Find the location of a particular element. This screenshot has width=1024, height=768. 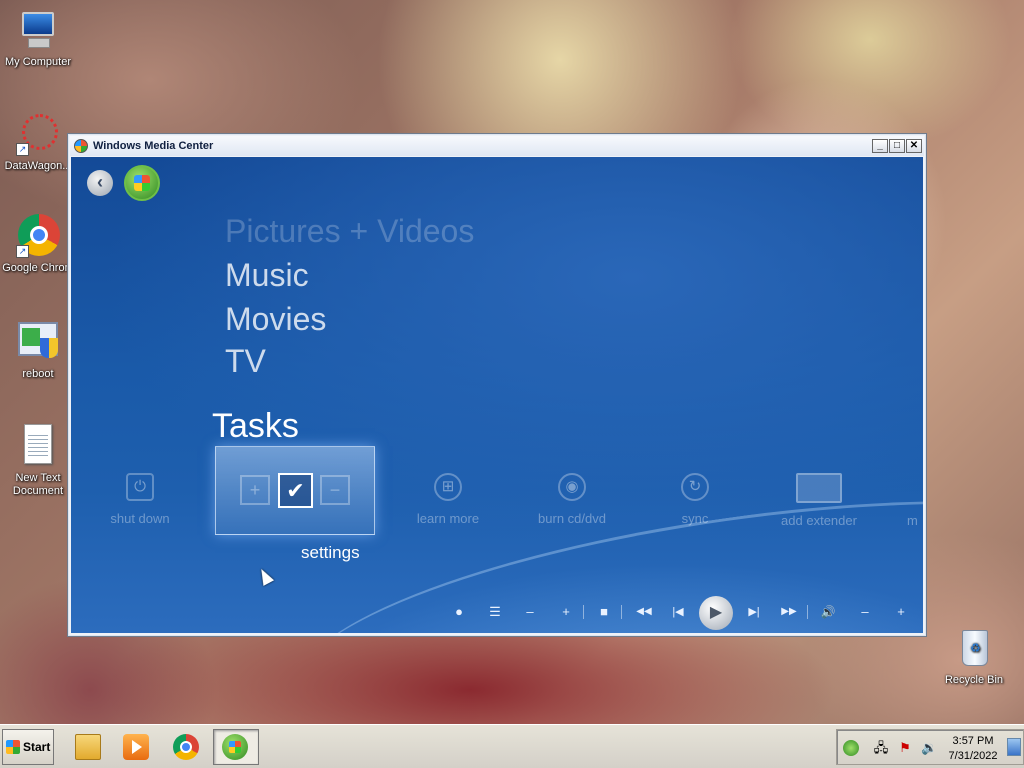

maximize-button: □ is located at coordinates (897, 146).